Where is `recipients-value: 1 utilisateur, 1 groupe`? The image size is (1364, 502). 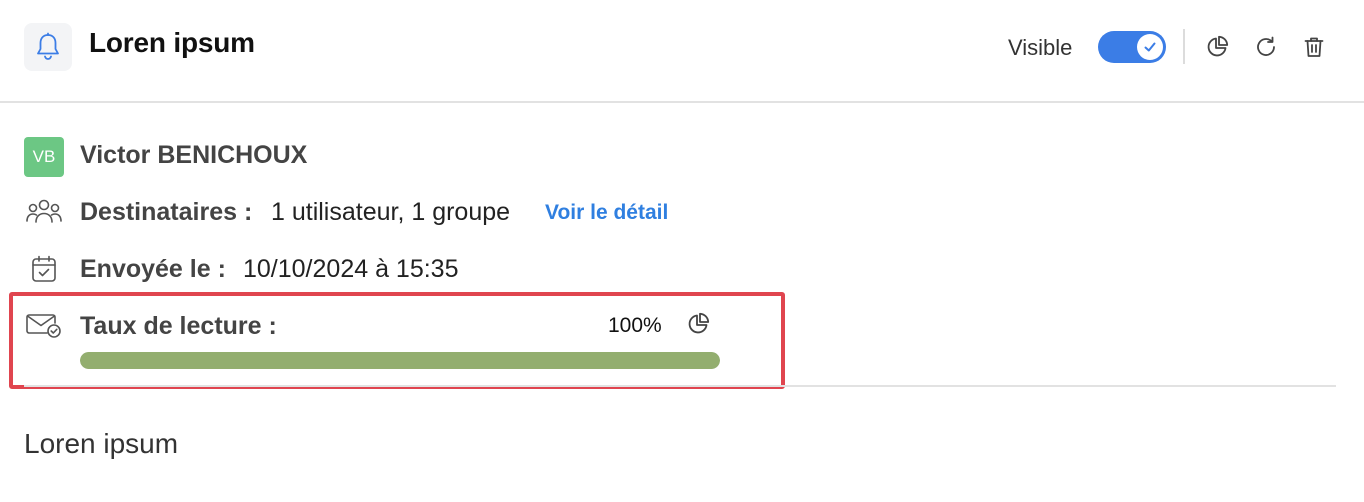 recipients-value: 1 utilisateur, 1 groupe is located at coordinates (391, 212).